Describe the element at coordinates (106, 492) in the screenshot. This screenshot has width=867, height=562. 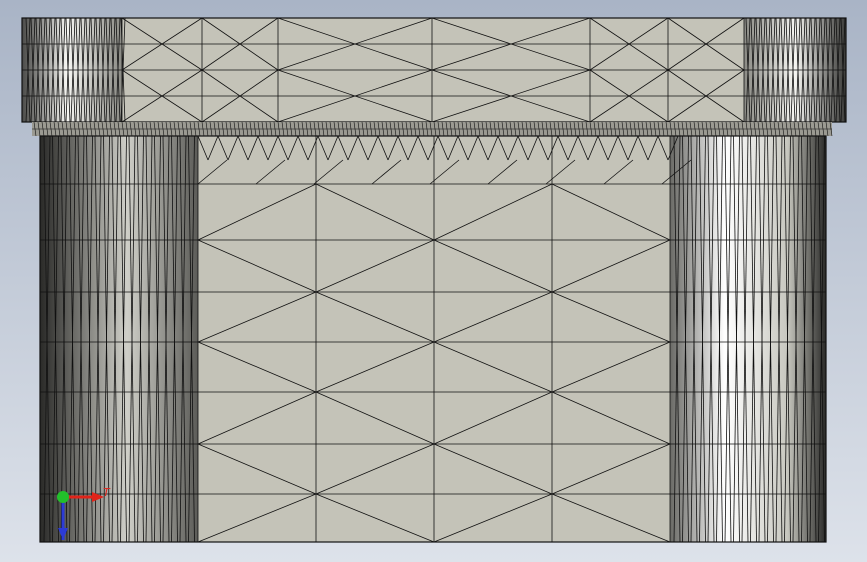
I see `triad-x-label: T` at that location.